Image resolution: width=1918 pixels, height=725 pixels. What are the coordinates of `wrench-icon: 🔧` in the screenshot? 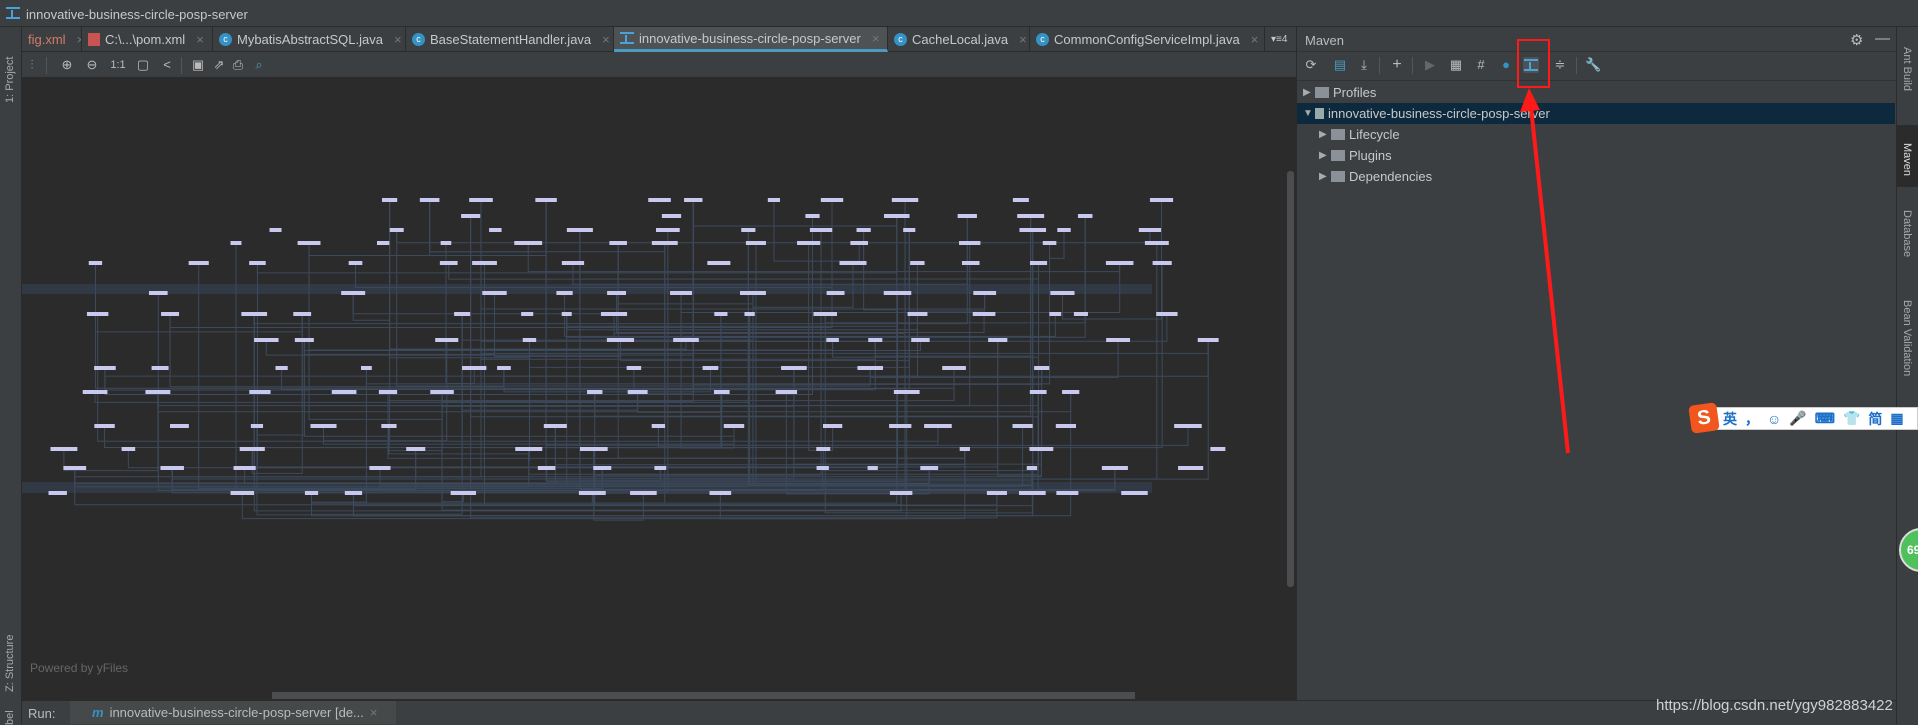 It's located at (1593, 65).